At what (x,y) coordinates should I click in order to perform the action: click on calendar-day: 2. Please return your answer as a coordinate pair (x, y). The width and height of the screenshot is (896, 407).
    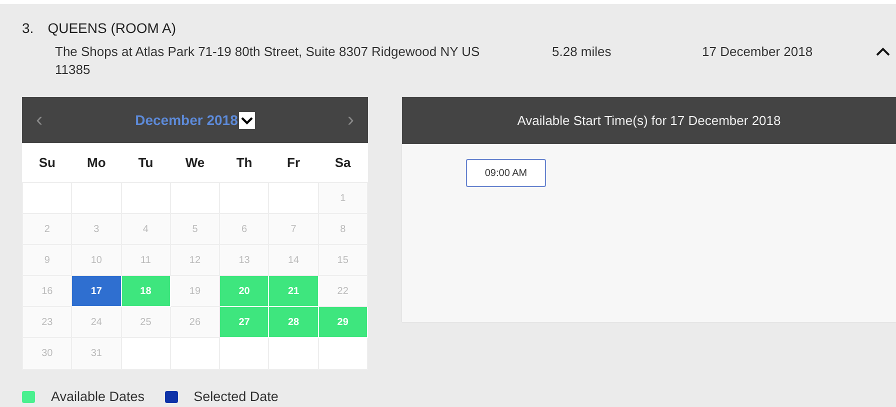
    Looking at the image, I should click on (47, 229).